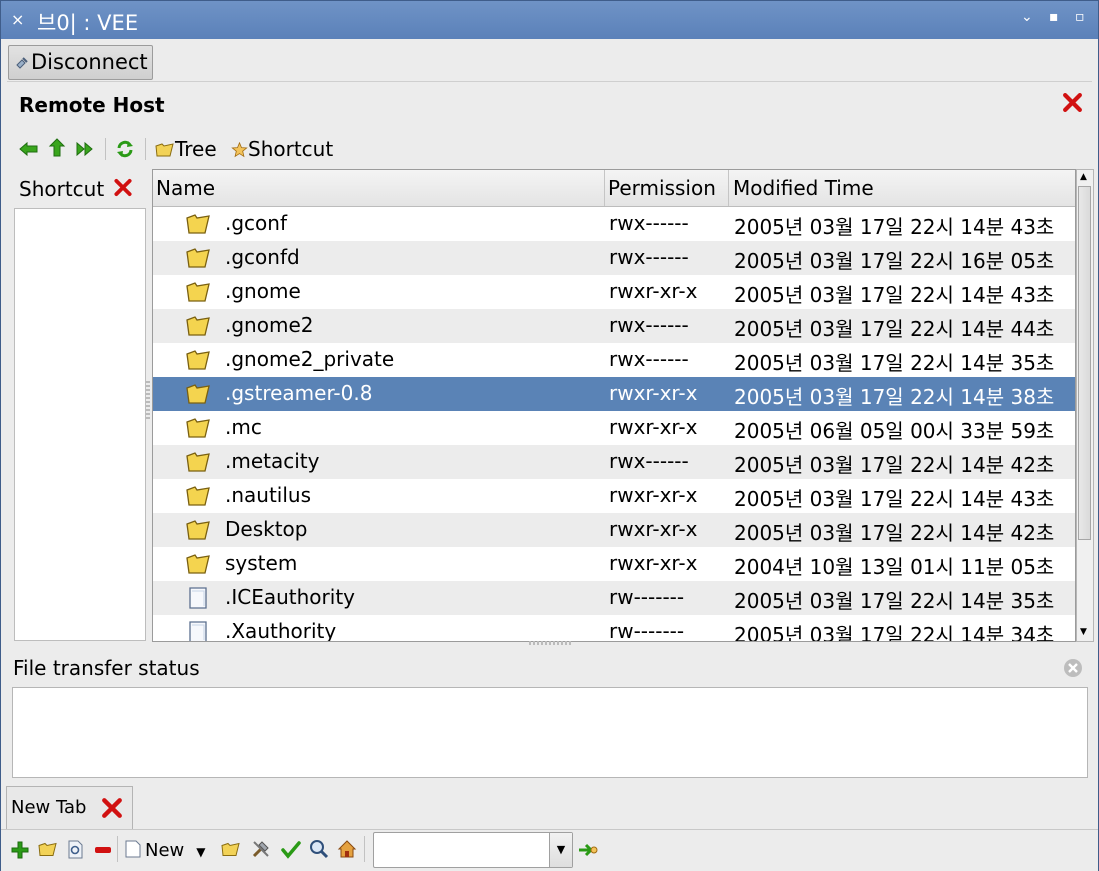 The image size is (1099, 871). I want to click on disconnect-button: Disconnect, so click(80, 62).